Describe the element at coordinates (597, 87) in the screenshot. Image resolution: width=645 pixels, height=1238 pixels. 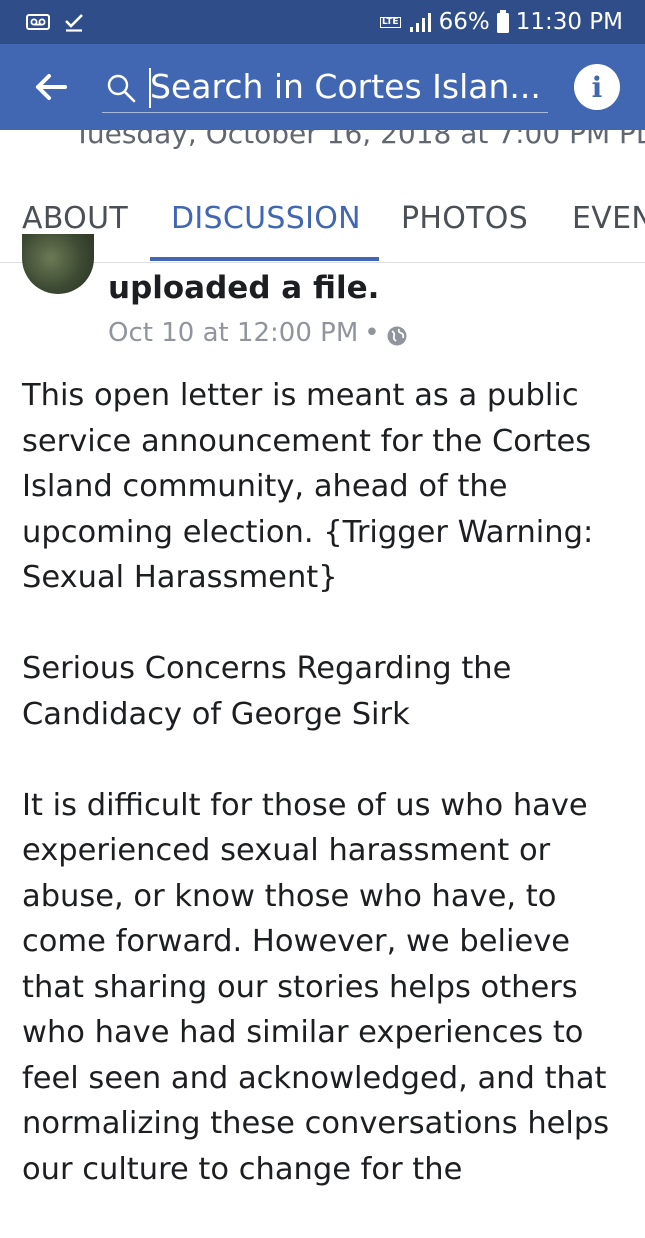
I see `info-icon: i` at that location.